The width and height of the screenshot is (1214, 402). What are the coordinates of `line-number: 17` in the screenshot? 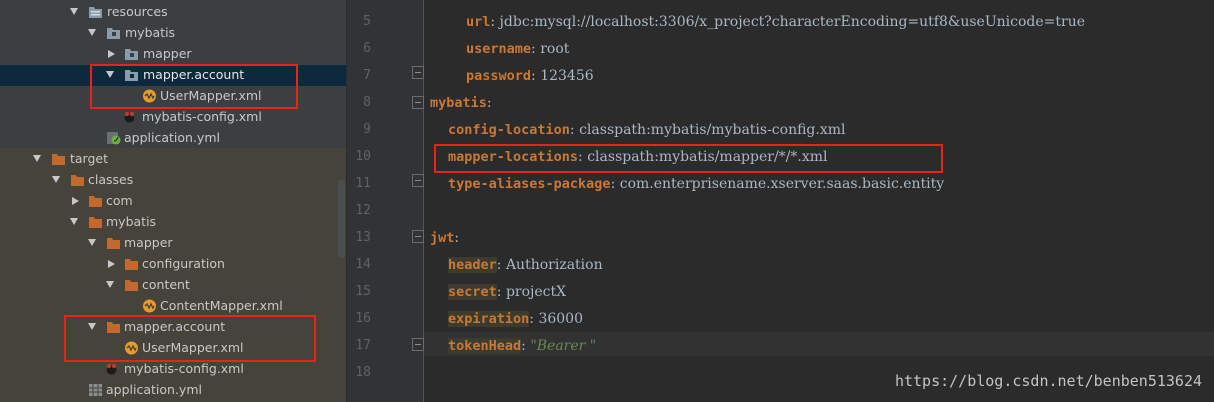 It's located at (363, 345).